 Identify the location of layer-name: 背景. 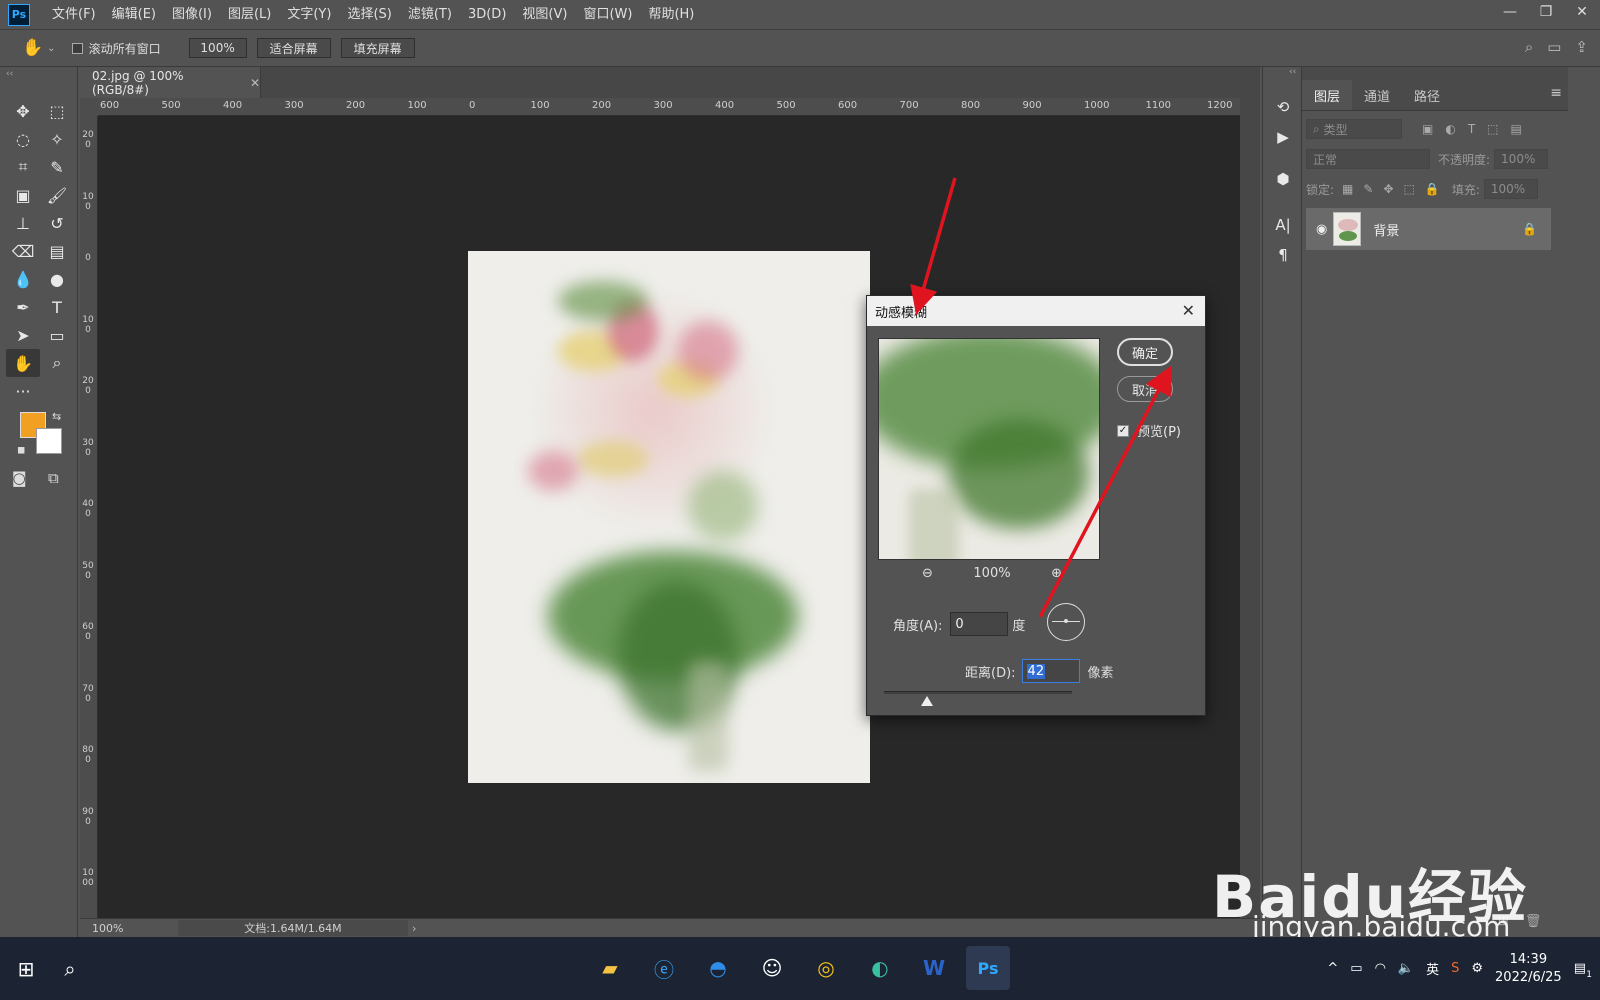
(1386, 231).